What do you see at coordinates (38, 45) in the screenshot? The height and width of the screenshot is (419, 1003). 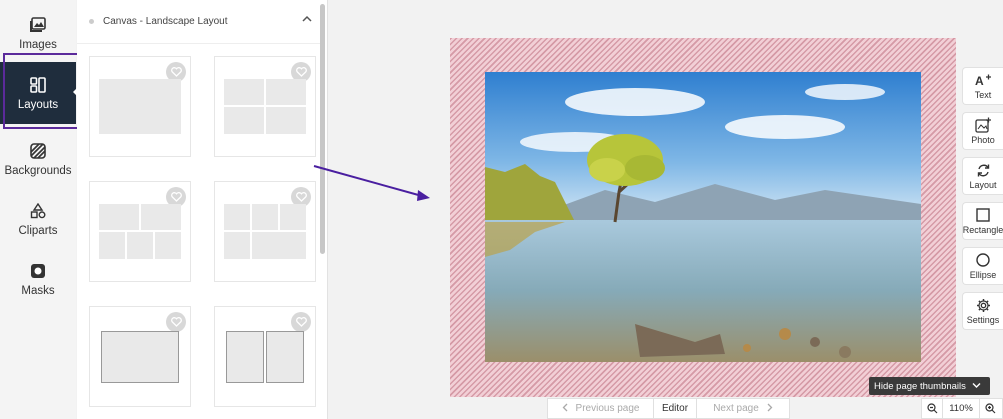 I see `nav-images-label: Images` at bounding box center [38, 45].